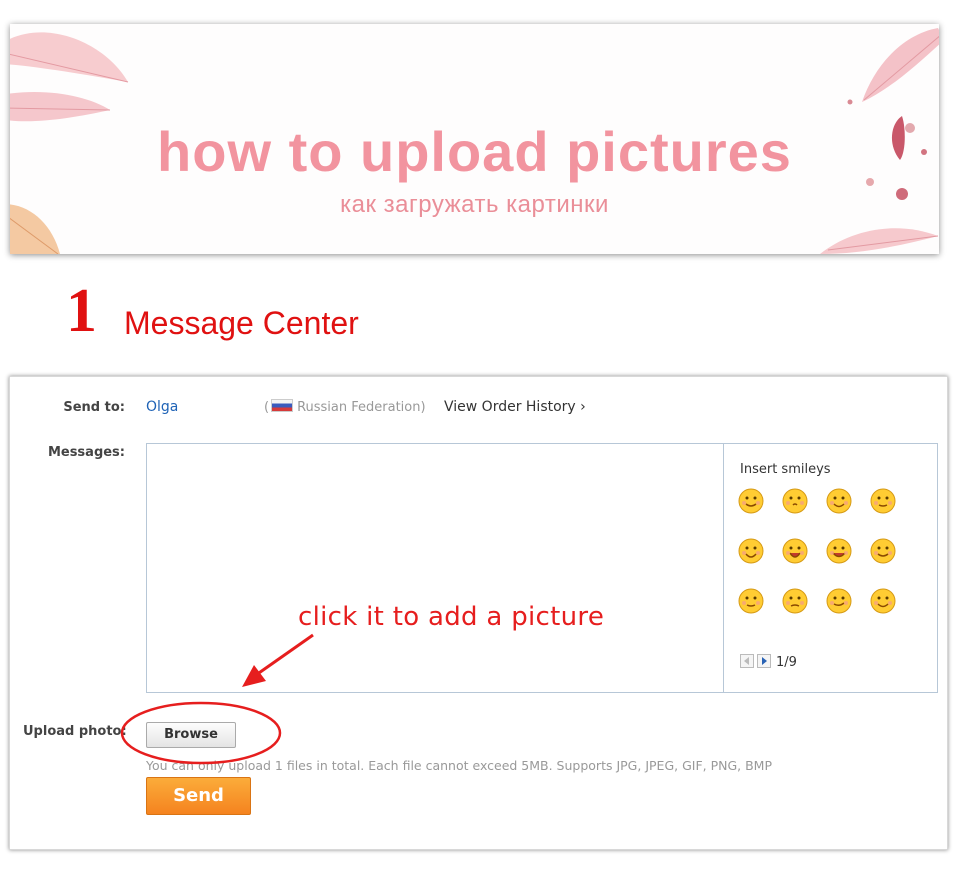  Describe the element at coordinates (241, 323) in the screenshot. I see `step-title: Message Center` at that location.